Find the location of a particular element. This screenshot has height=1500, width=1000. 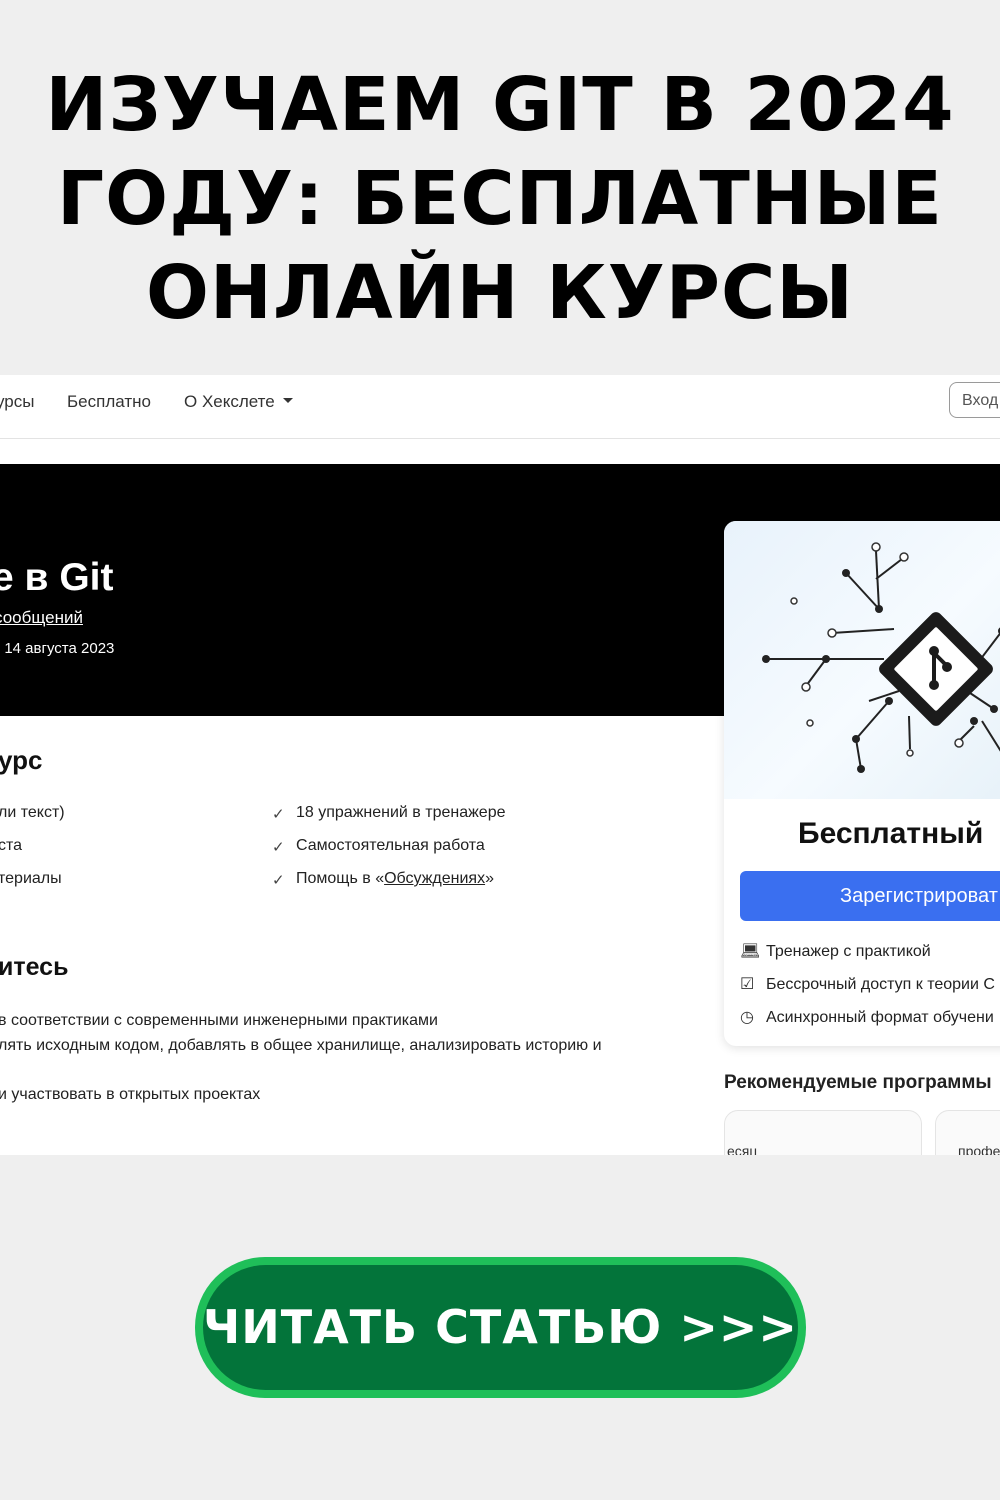

nav-item-about: О Хекслете is located at coordinates (238, 402).